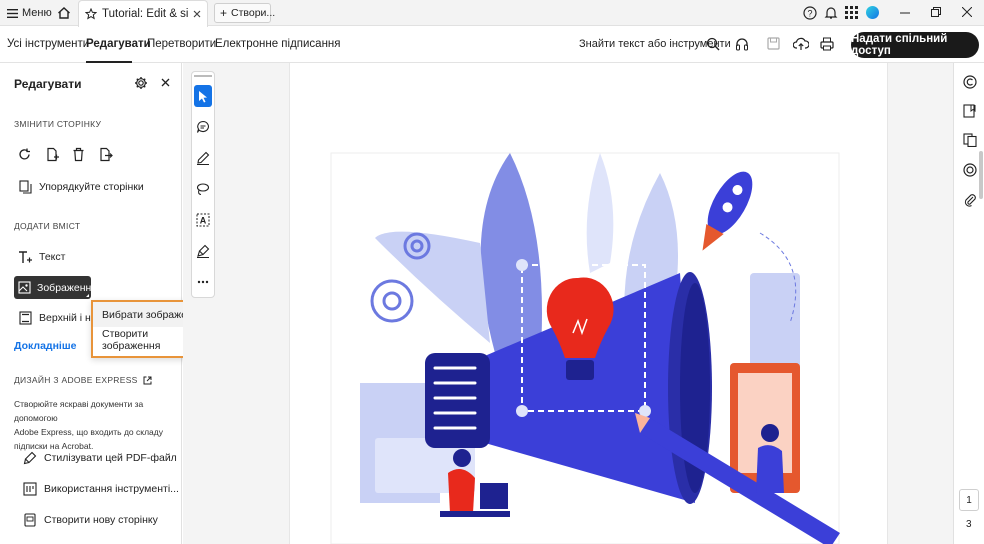 The width and height of the screenshot is (984, 544). Describe the element at coordinates (30, 520) in the screenshot. I see `new-page-icon` at that location.